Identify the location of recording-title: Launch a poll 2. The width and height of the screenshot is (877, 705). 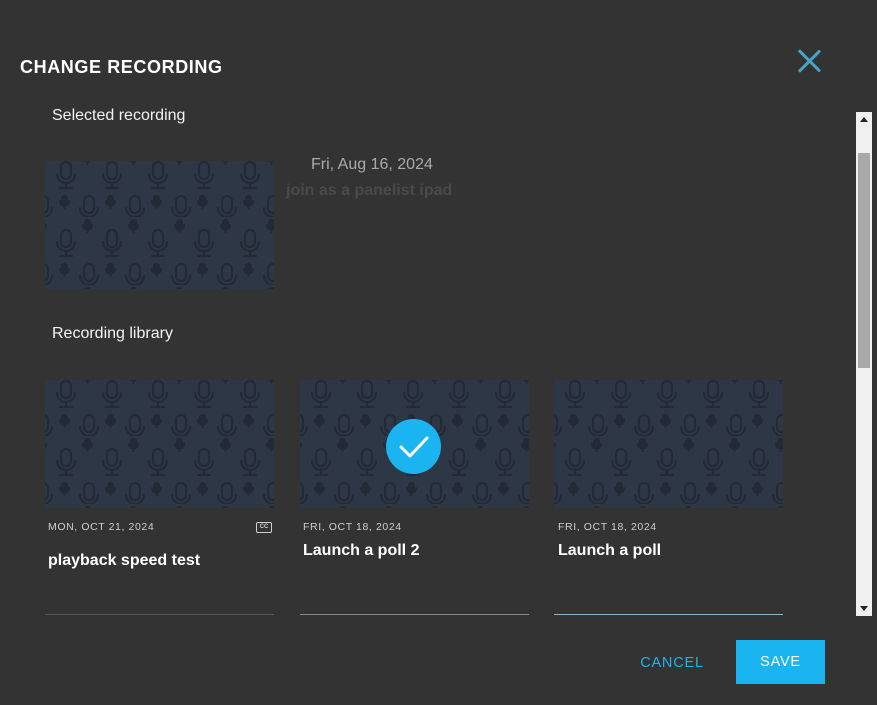
(361, 550).